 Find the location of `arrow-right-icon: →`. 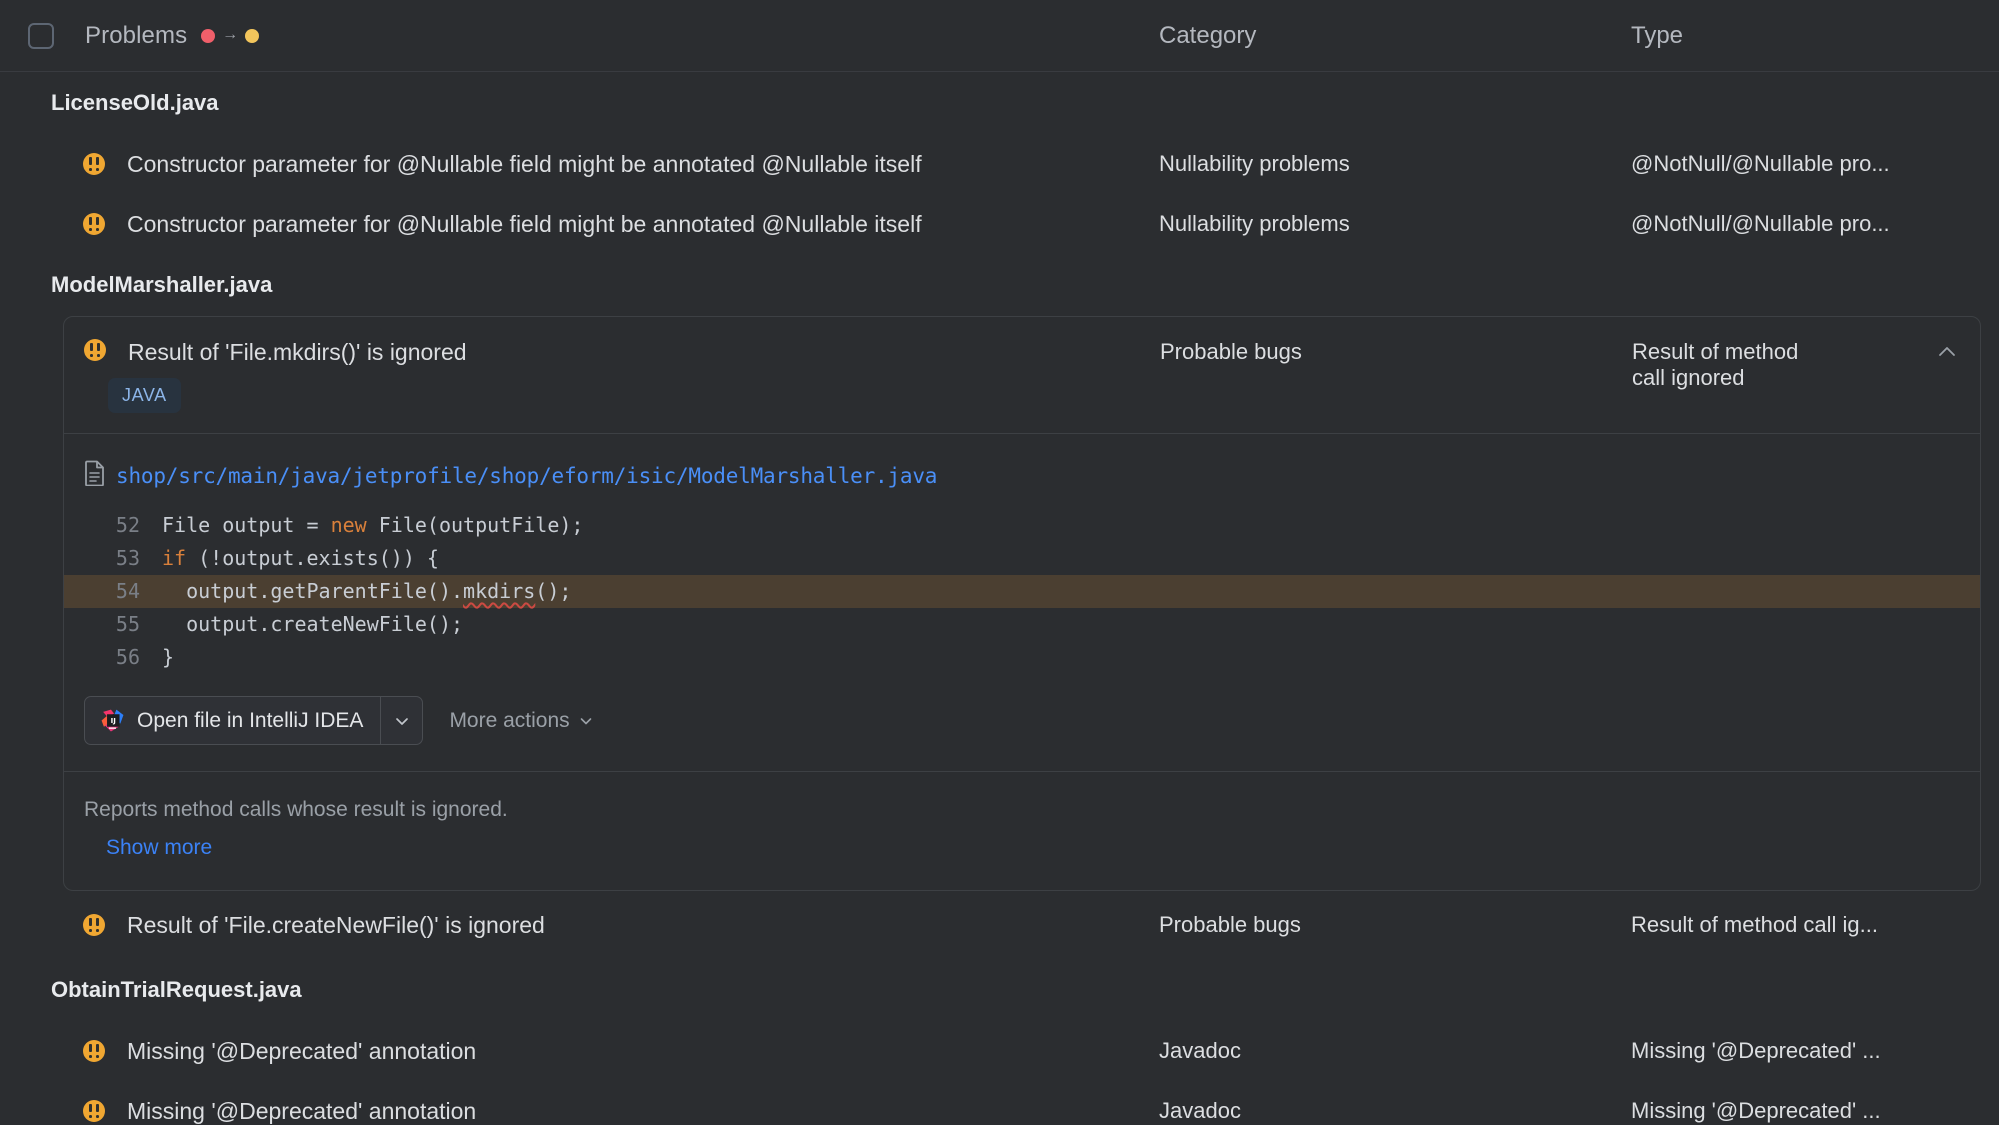

arrow-right-icon: → is located at coordinates (230, 34).